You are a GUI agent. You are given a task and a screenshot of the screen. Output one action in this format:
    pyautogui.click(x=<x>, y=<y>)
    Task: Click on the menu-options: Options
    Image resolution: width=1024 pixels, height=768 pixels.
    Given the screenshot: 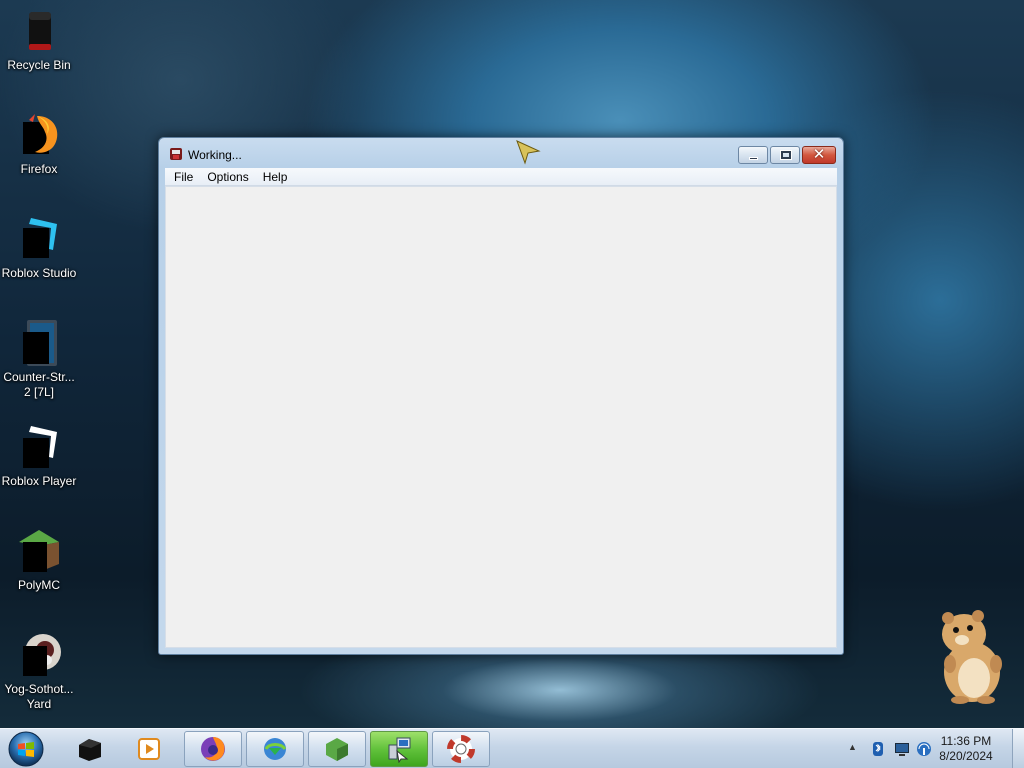 What is the action you would take?
    pyautogui.click(x=227, y=177)
    